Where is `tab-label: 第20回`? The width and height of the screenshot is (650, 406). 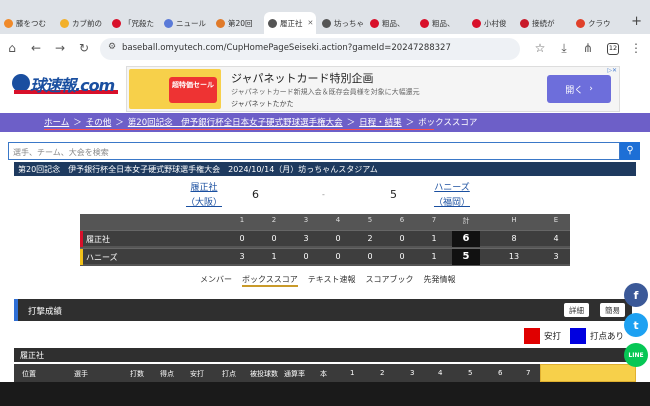
tab-label: 第20回 is located at coordinates (240, 23).